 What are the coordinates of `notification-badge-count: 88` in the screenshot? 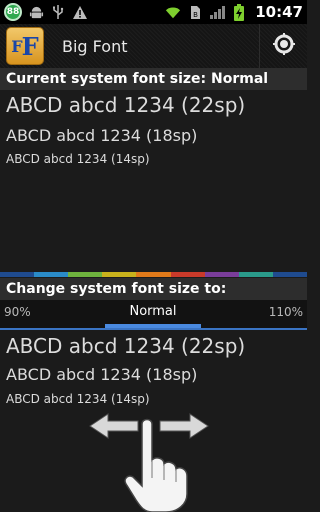 It's located at (13, 12).